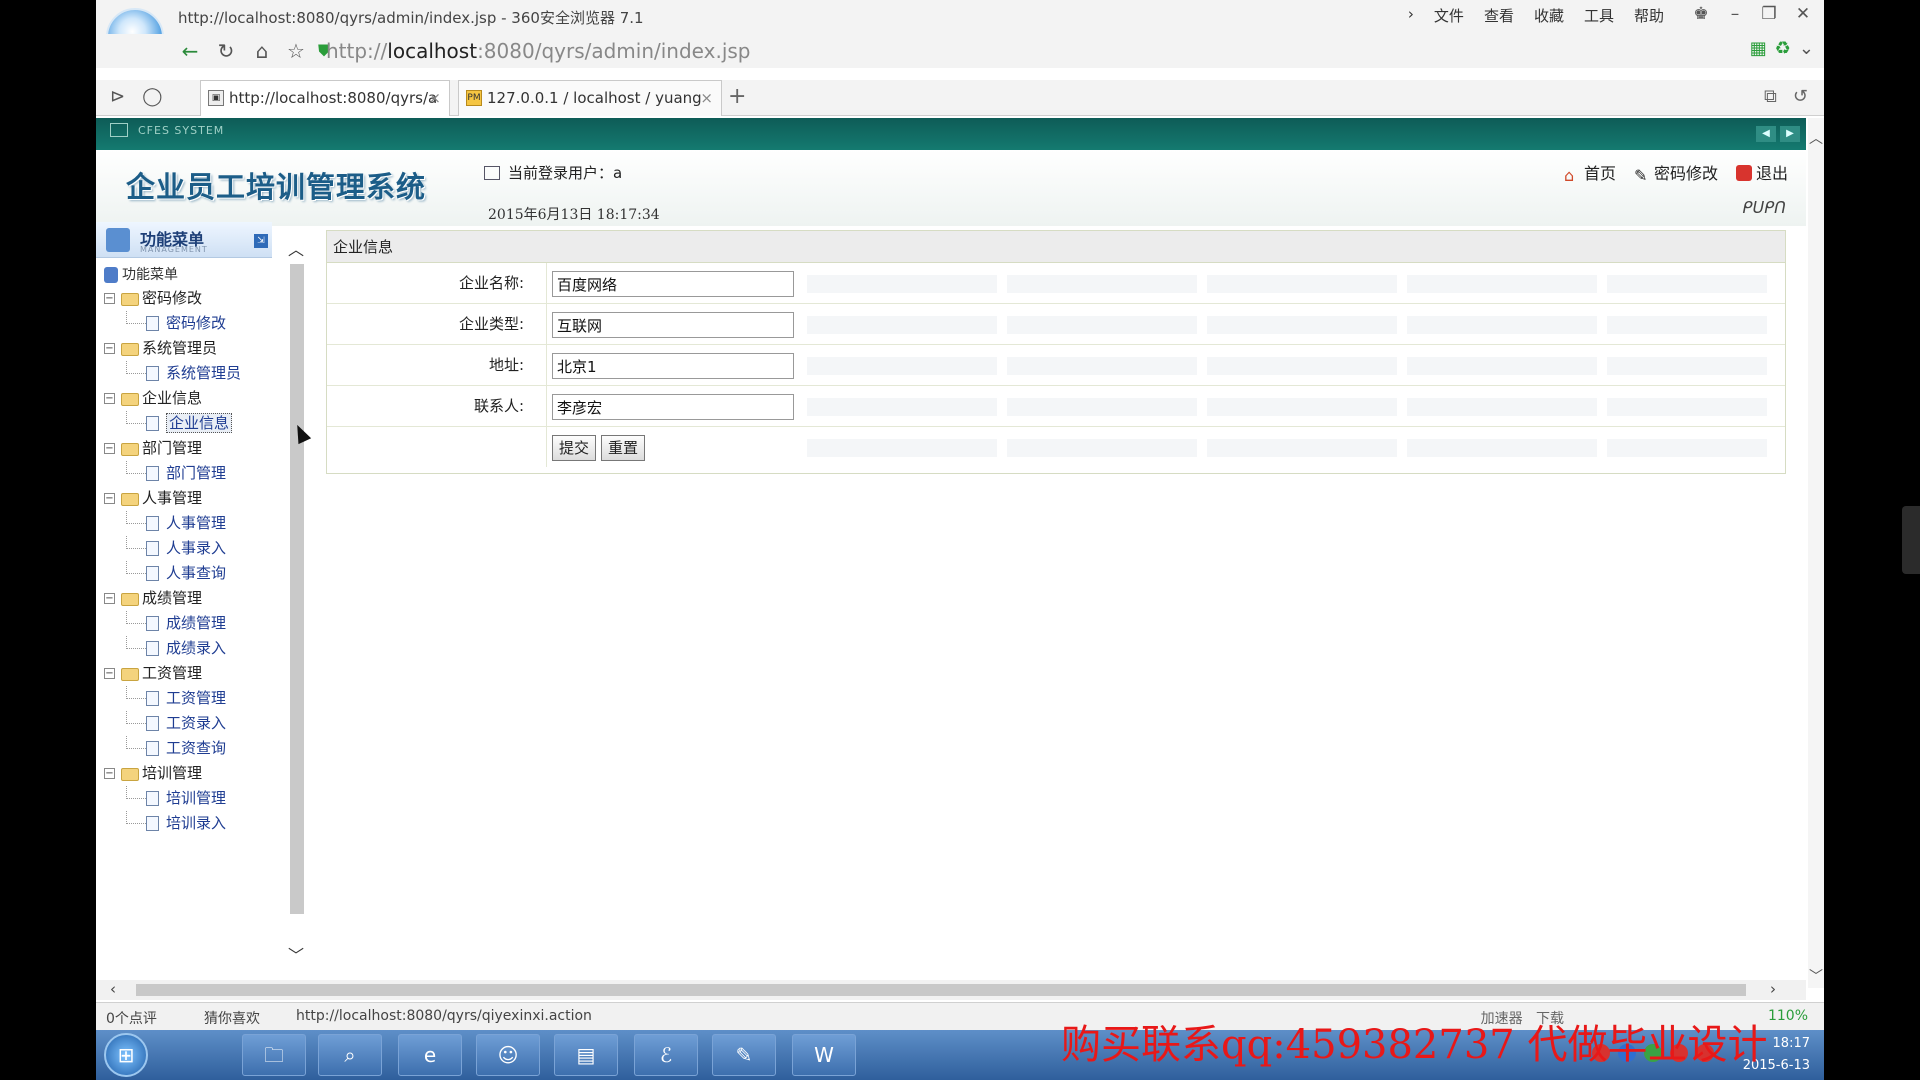 Image resolution: width=1920 pixels, height=1080 pixels. I want to click on hscroll-thumb, so click(941, 990).